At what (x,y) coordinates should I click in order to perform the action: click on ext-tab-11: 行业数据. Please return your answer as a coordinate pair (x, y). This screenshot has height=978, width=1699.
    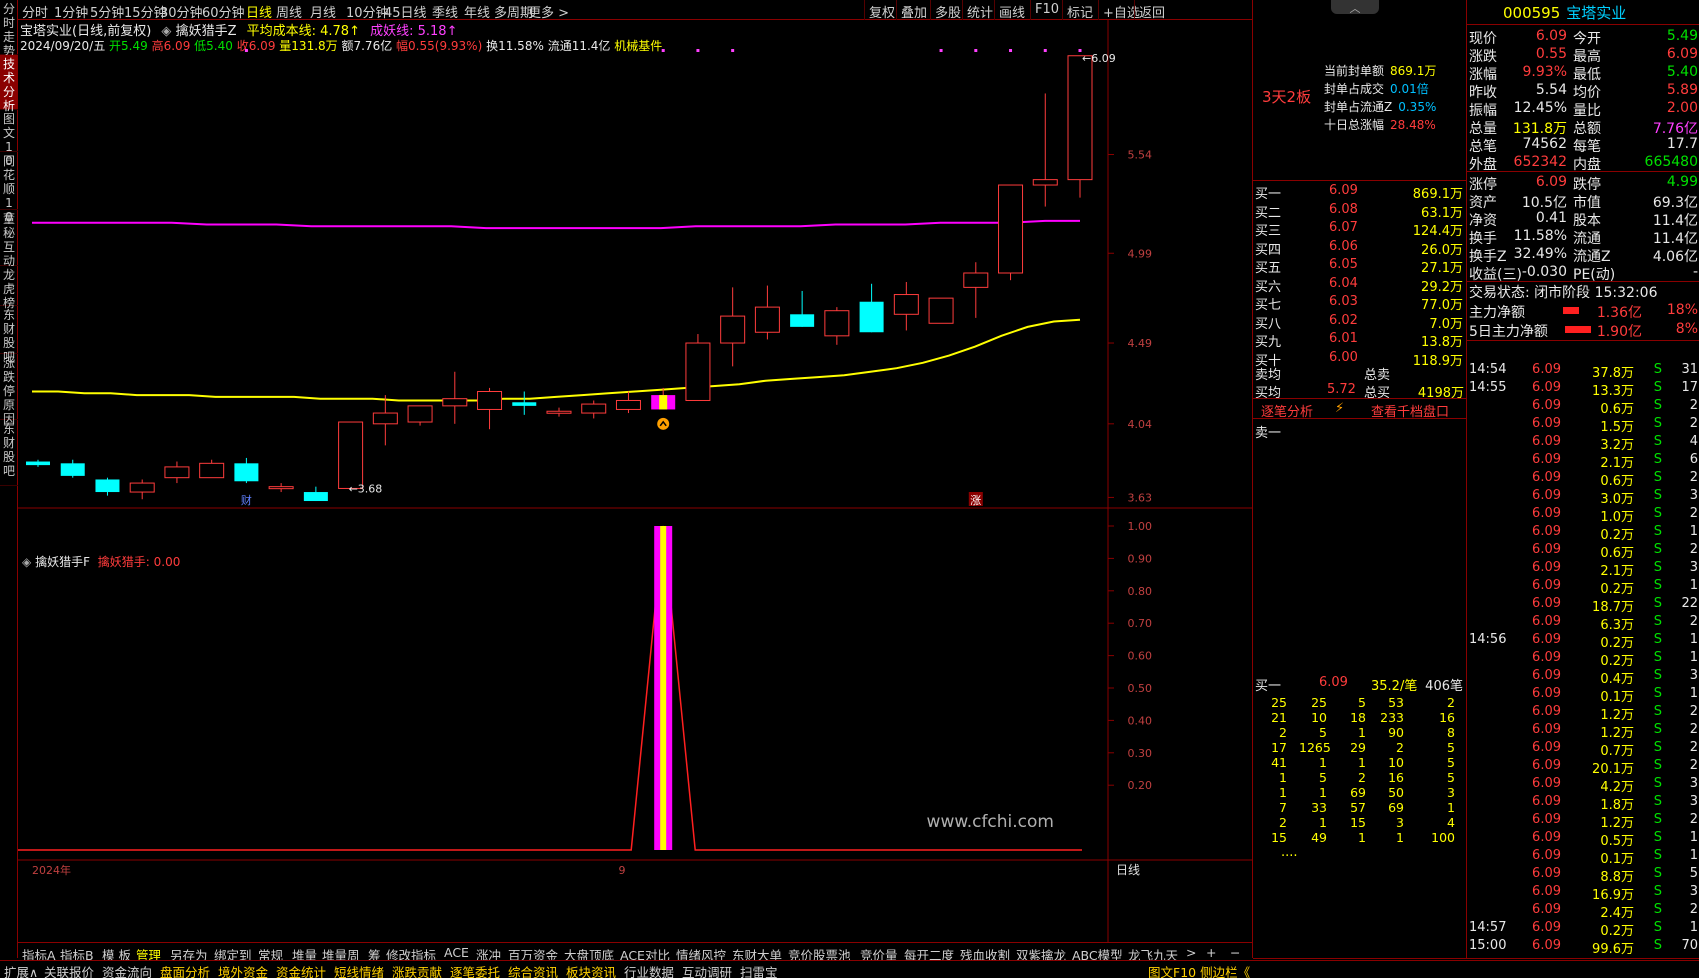
    Looking at the image, I should click on (649, 970).